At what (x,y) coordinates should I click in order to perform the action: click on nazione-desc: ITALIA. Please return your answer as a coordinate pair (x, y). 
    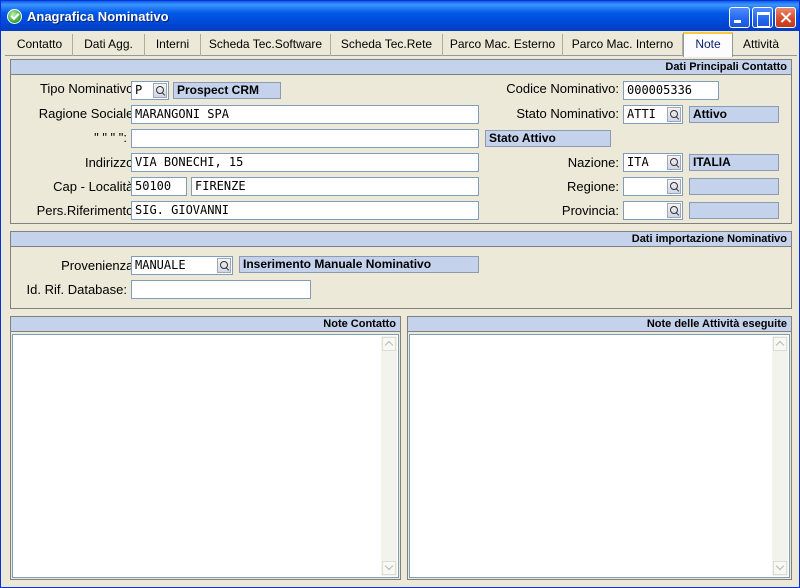
    Looking at the image, I should click on (734, 162).